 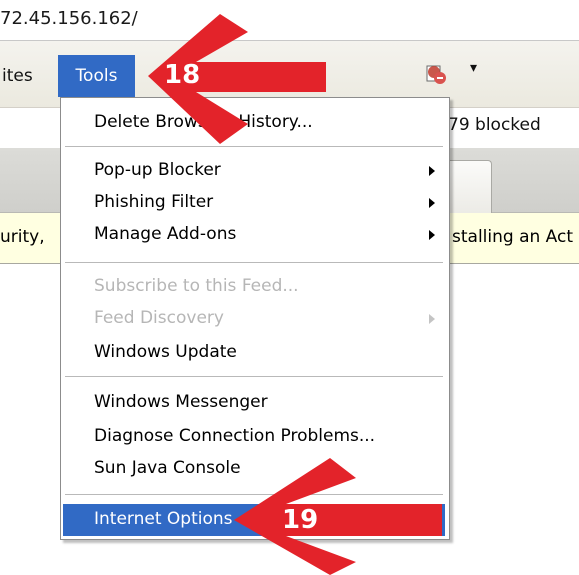 What do you see at coordinates (165, 234) in the screenshot?
I see `menu-item-manage-addons: Manage Add-ons` at bounding box center [165, 234].